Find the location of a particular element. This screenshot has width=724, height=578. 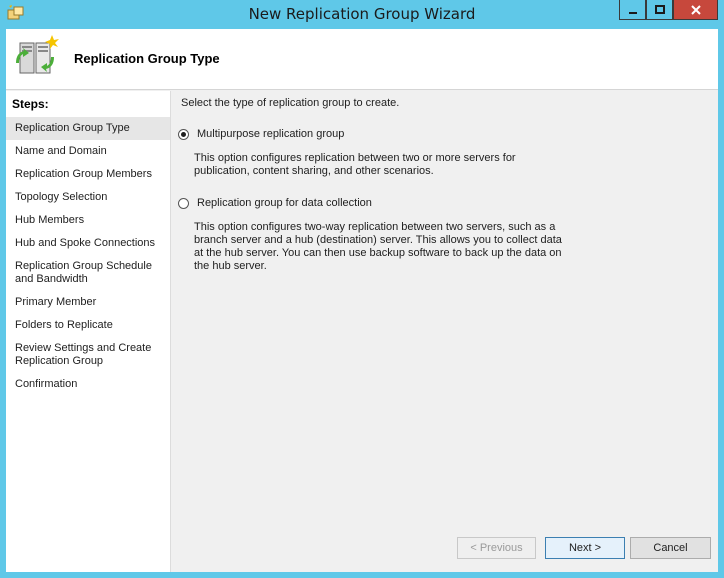

option-multipurpose: Multipurpose replication group is located at coordinates (261, 134).